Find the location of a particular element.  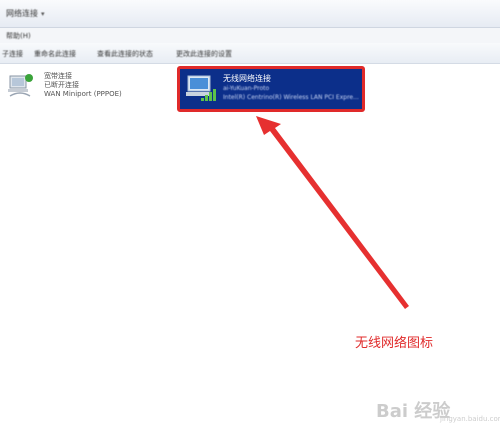

annotation-arrow is located at coordinates (332, 212).